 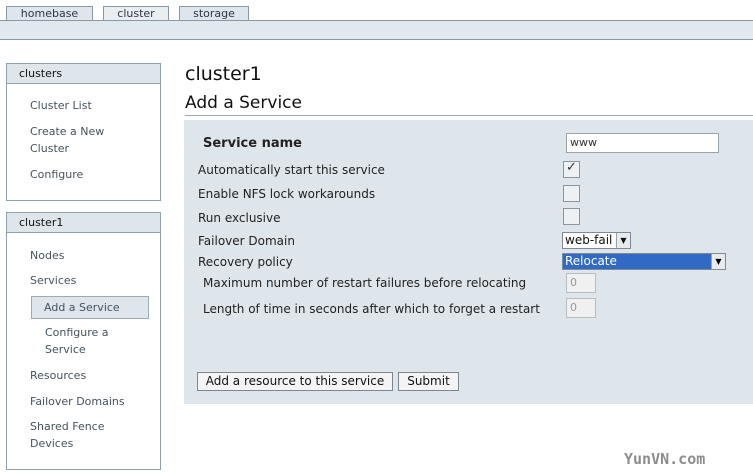 I want to click on sidebar-item-cluster-list: Cluster List, so click(x=89, y=105).